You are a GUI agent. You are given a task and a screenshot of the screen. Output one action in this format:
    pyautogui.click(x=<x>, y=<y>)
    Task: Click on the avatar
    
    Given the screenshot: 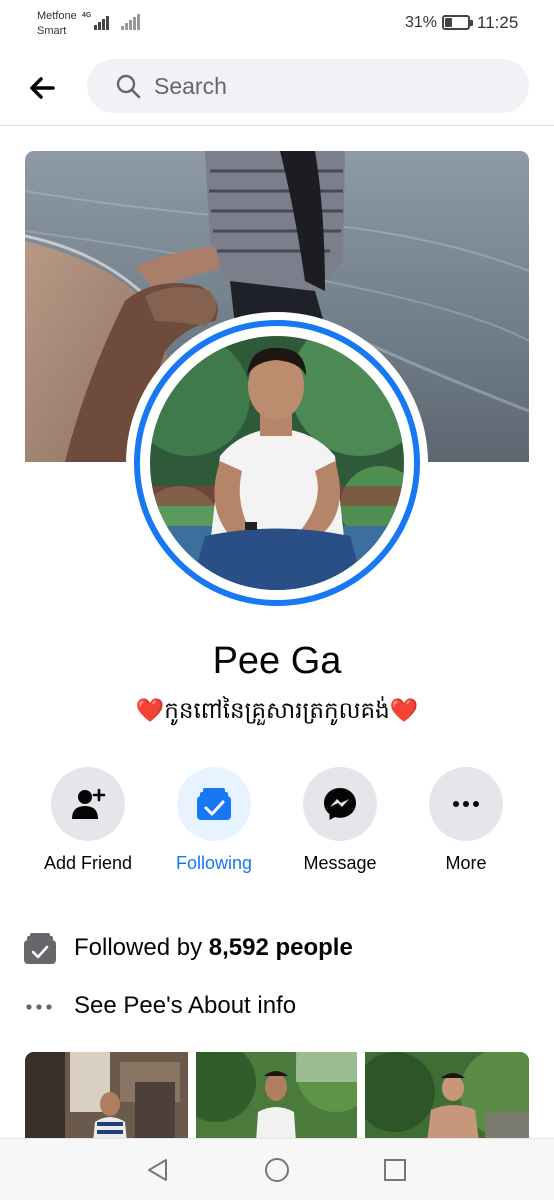 What is the action you would take?
    pyautogui.click(x=277, y=463)
    